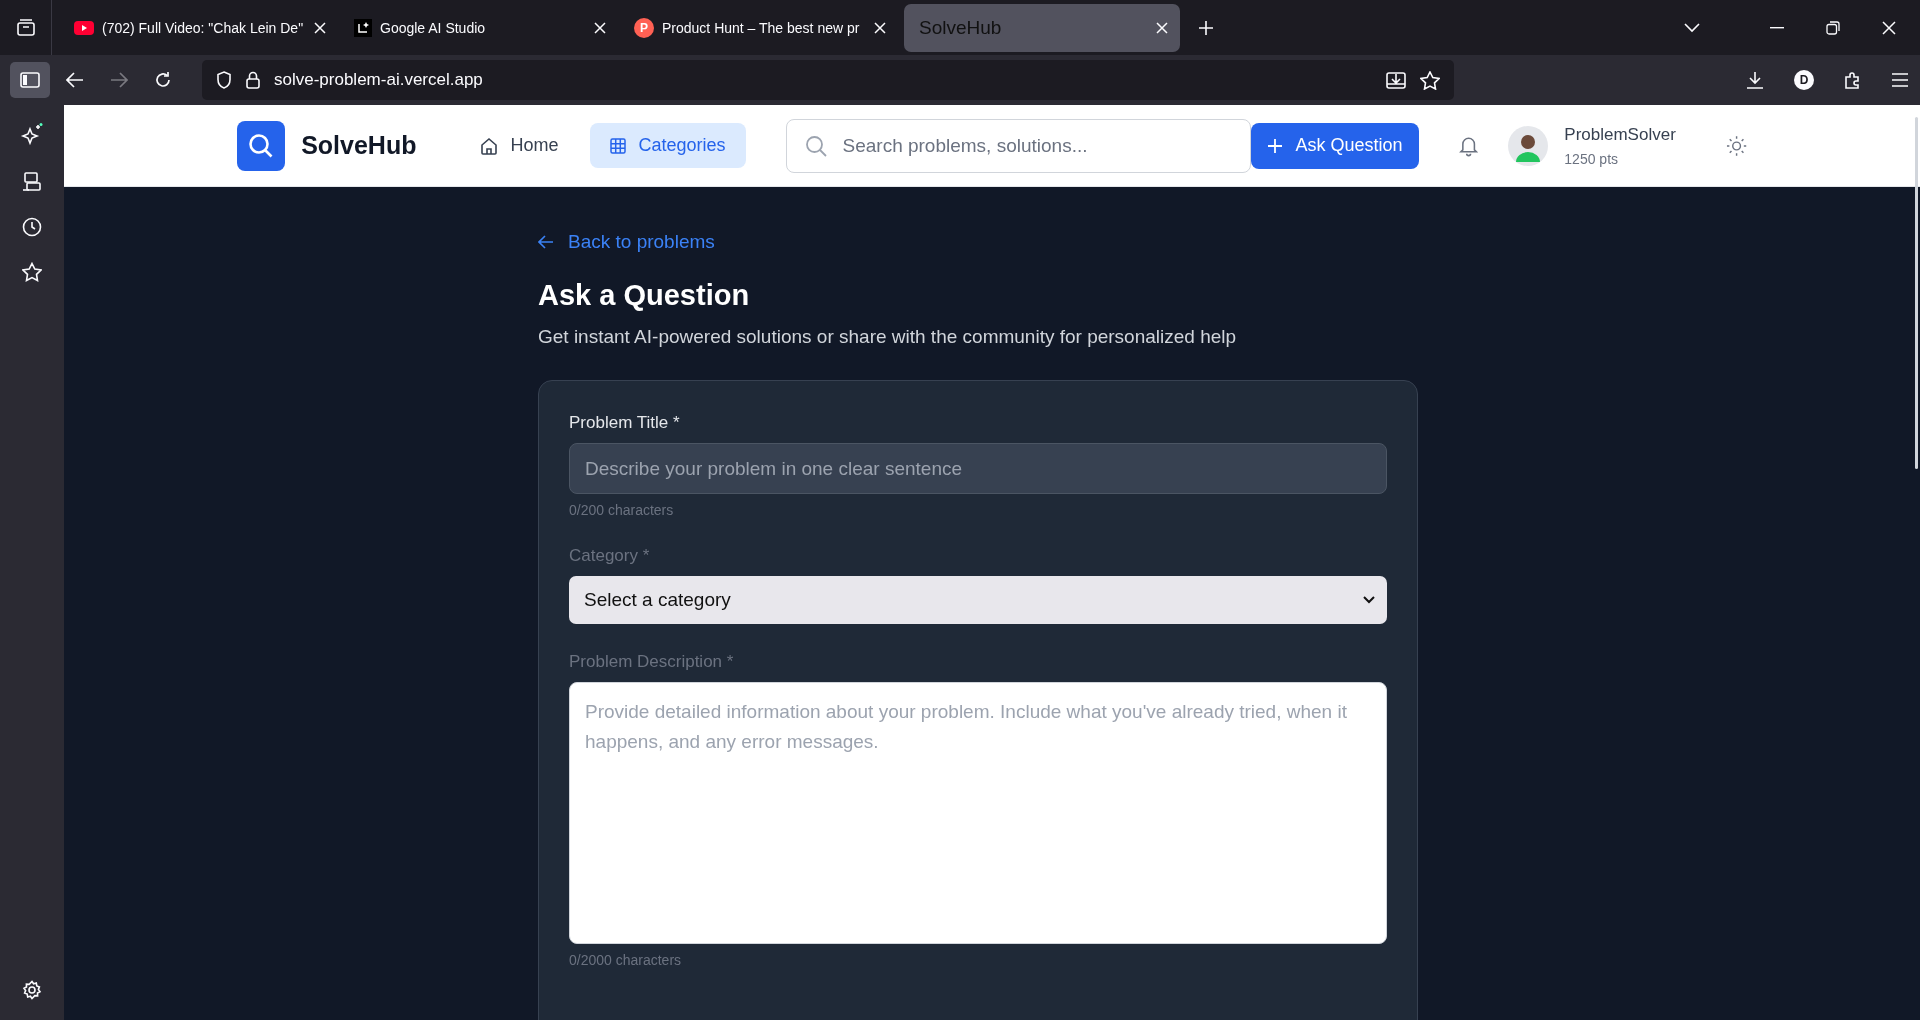 Image resolution: width=1920 pixels, height=1020 pixels. What do you see at coordinates (489, 145) in the screenshot?
I see `home-icon` at bounding box center [489, 145].